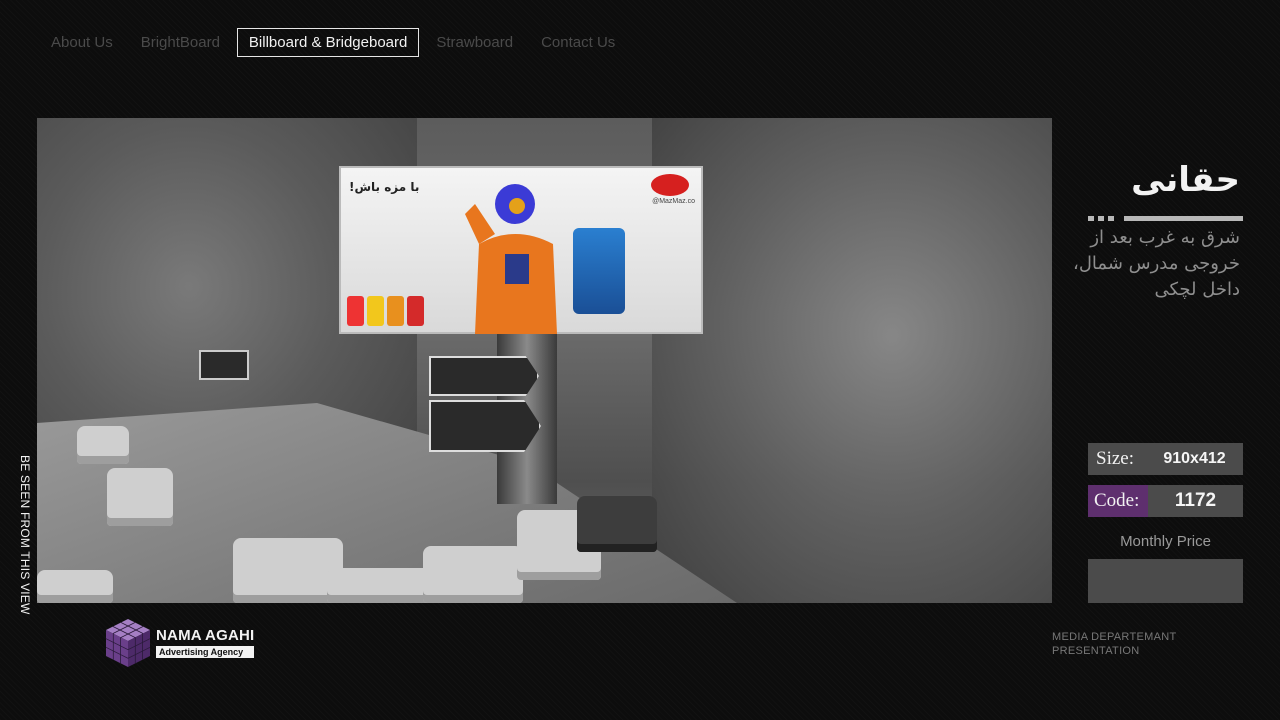 Image resolution: width=1280 pixels, height=720 pixels. Describe the element at coordinates (1096, 651) in the screenshot. I see `footer-line-2: PRESENTATION` at that location.